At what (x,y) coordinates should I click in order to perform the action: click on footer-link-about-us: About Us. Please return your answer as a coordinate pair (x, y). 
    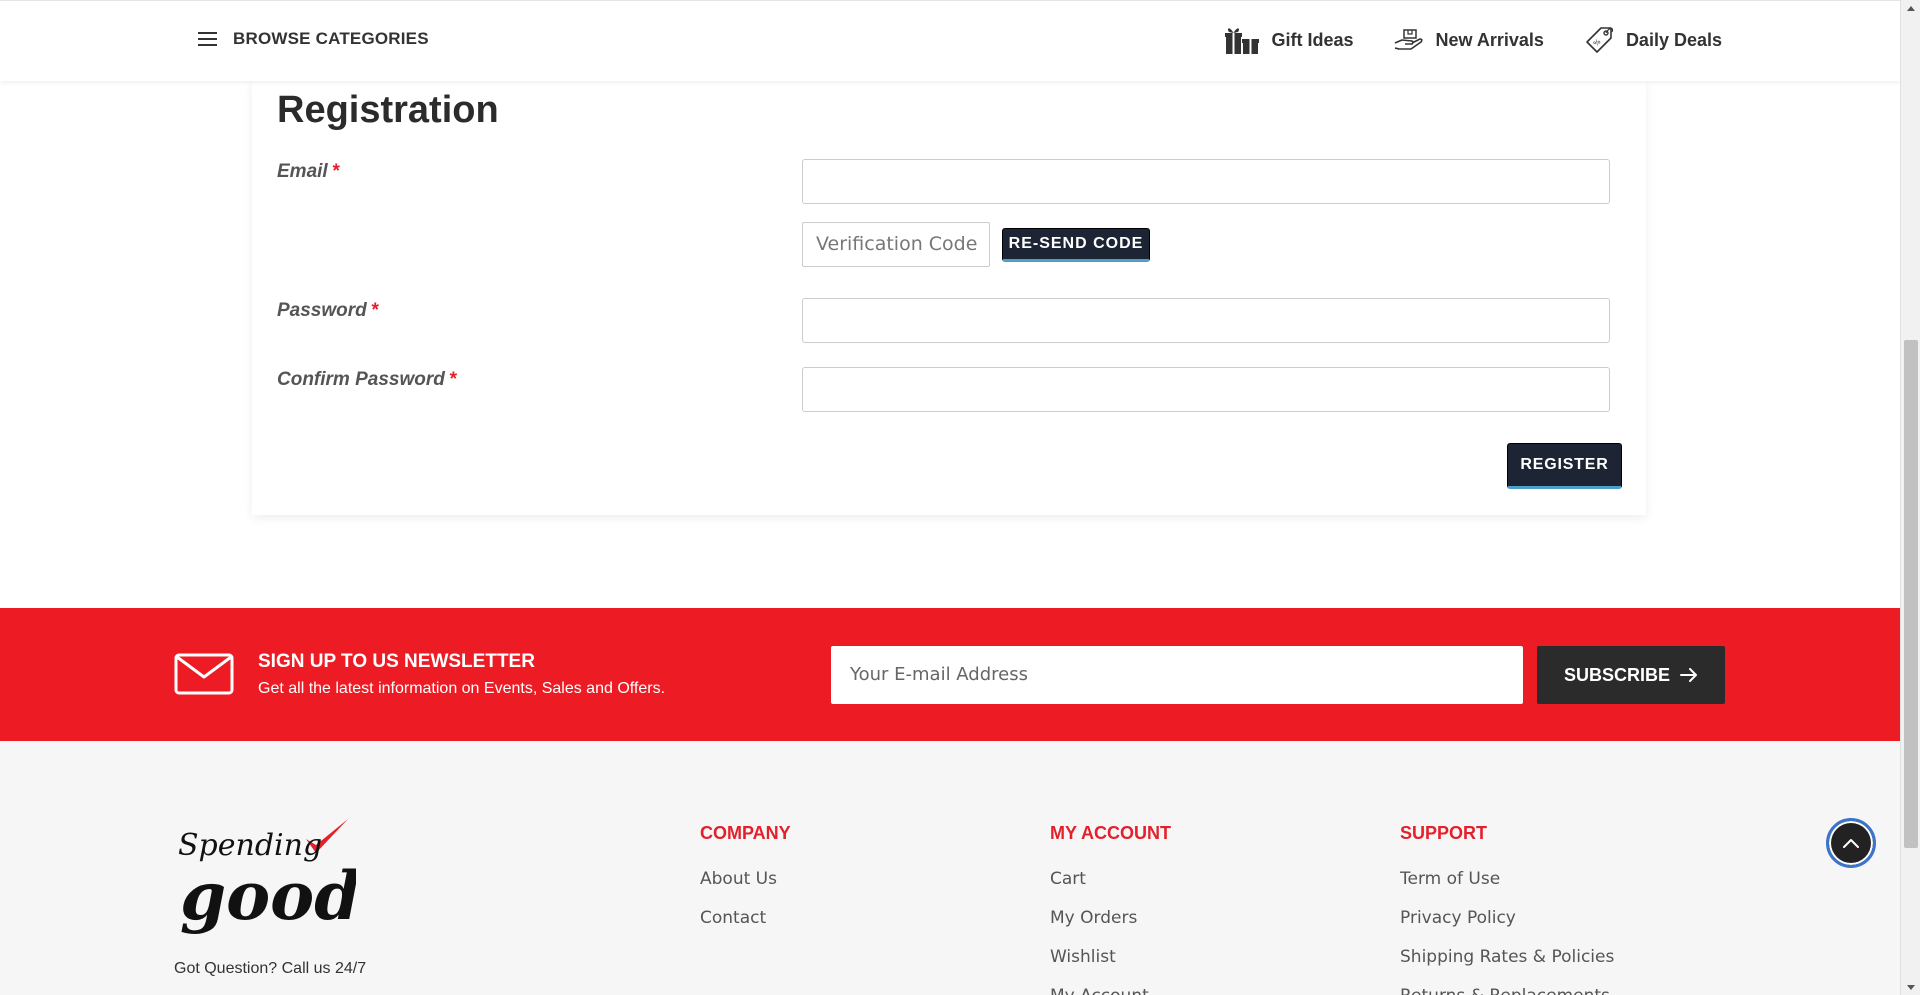
    Looking at the image, I should click on (745, 888).